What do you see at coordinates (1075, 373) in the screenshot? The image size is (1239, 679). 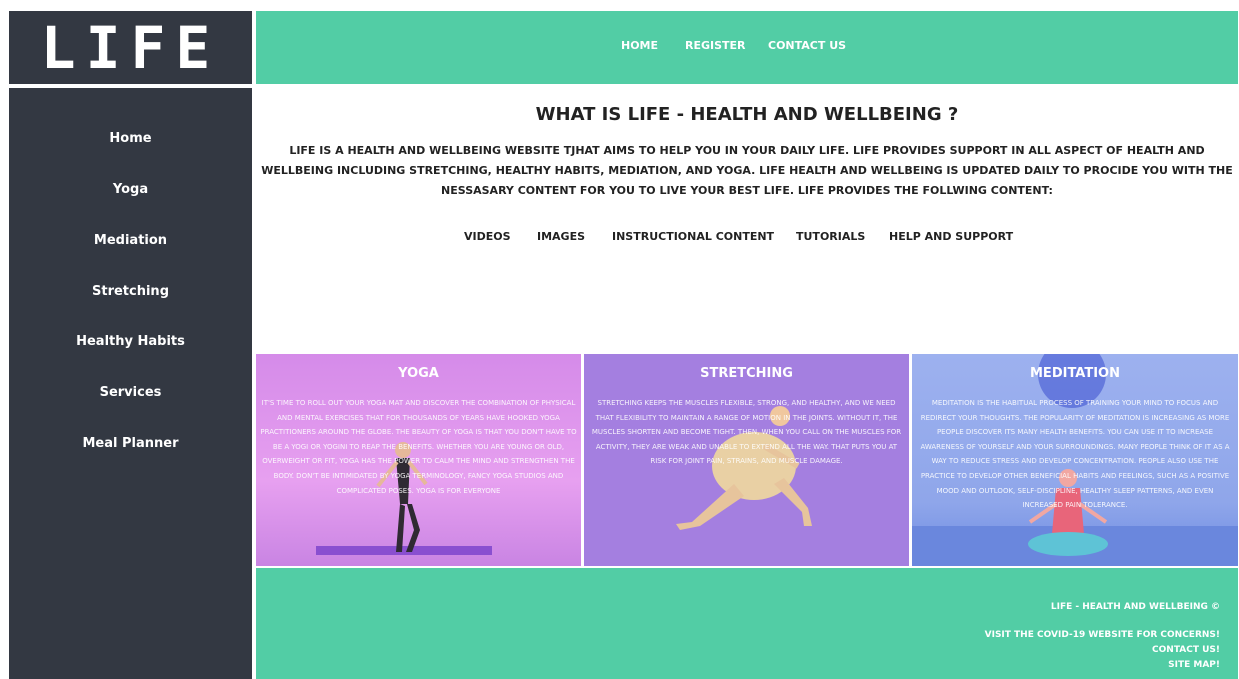 I see `meditation-title: MEDITATION` at bounding box center [1075, 373].